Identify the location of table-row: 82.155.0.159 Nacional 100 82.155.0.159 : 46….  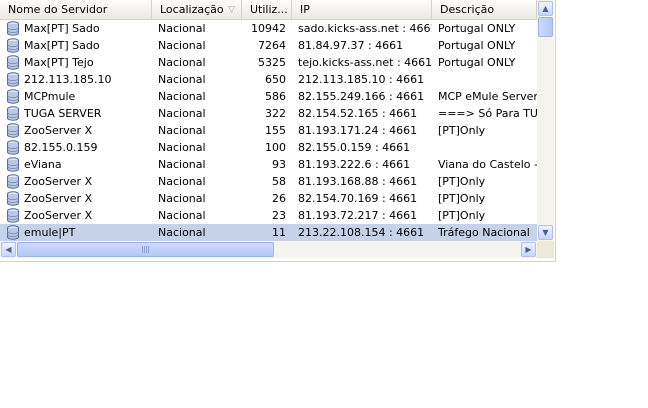
(268, 147).